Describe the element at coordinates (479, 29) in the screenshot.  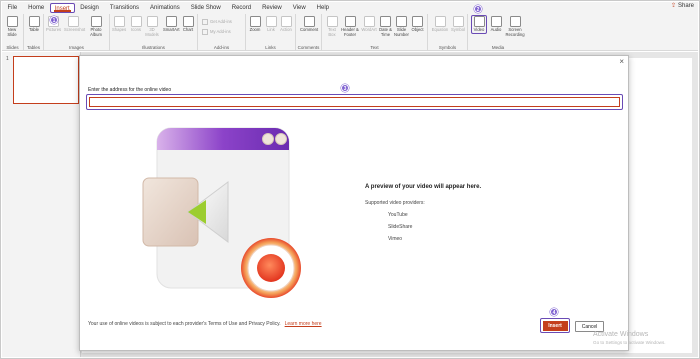
I see `video-label: Video` at that location.